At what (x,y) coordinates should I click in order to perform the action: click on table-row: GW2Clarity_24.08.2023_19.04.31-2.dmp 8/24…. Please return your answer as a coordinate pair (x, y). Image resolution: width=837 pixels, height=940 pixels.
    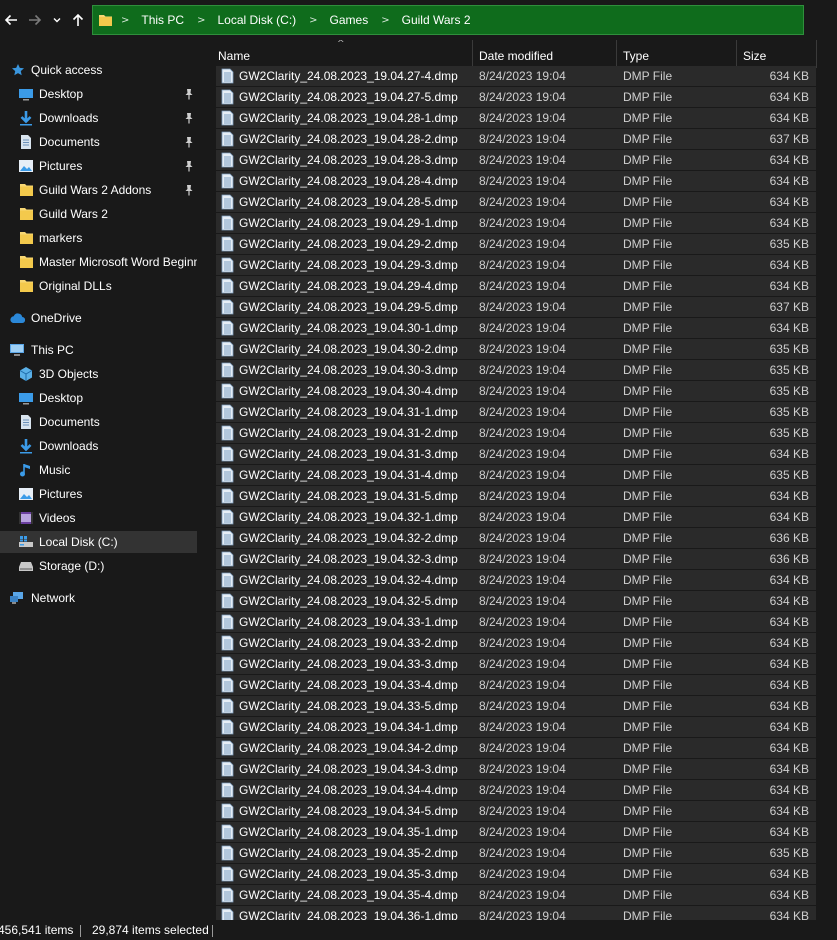
    Looking at the image, I should click on (516, 433).